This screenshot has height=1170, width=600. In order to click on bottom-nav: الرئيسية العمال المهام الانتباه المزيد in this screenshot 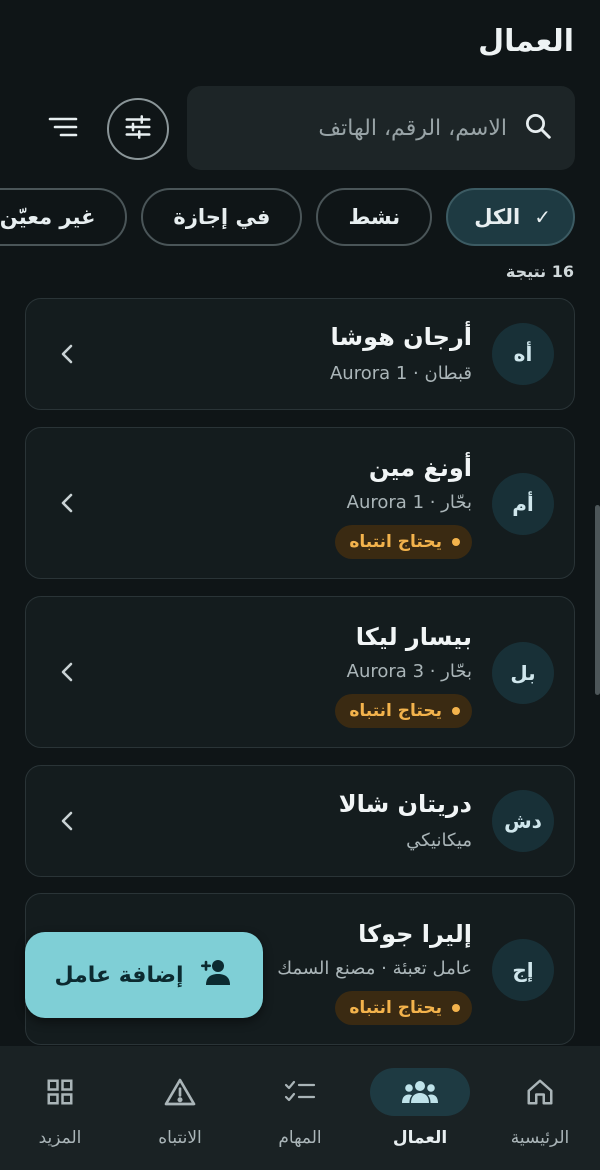, I will do `click(300, 1108)`.